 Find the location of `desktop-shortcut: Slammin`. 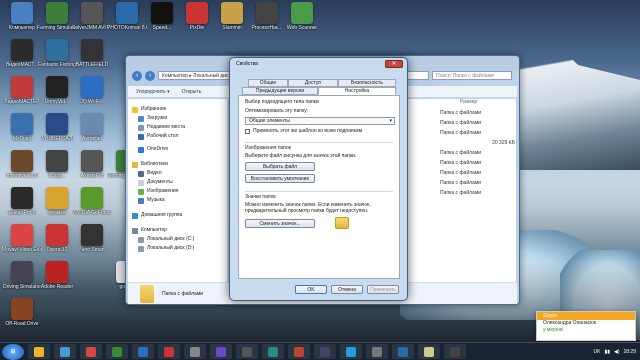

desktop-shortcut: Slammin is located at coordinates (232, 23).